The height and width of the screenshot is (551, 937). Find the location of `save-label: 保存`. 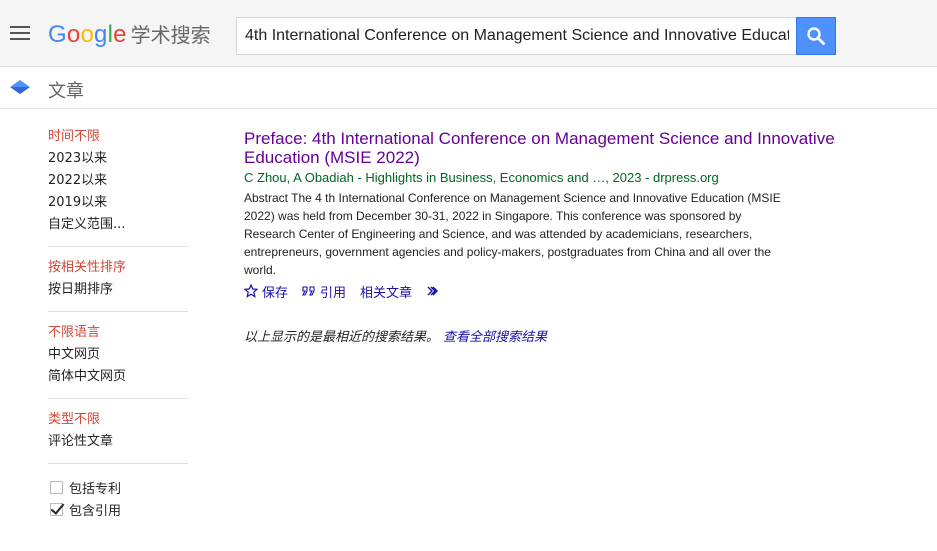

save-label: 保存 is located at coordinates (275, 293).